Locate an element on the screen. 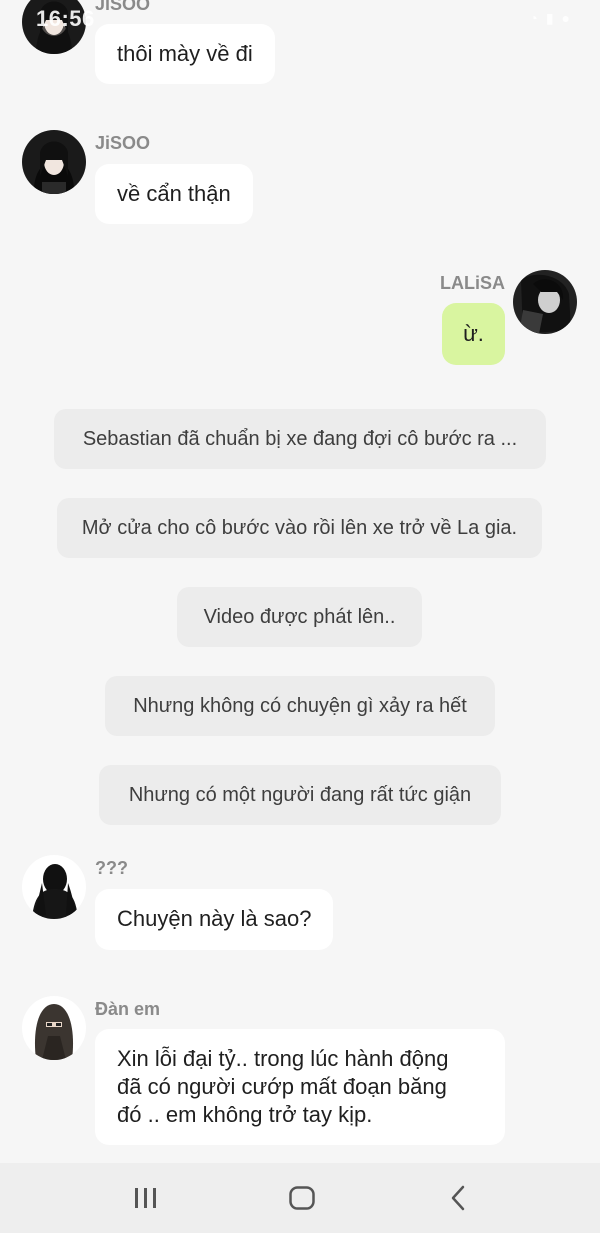 This screenshot has height=1233, width=600. message-bubble: Chuyện này là sao? is located at coordinates (214, 919).